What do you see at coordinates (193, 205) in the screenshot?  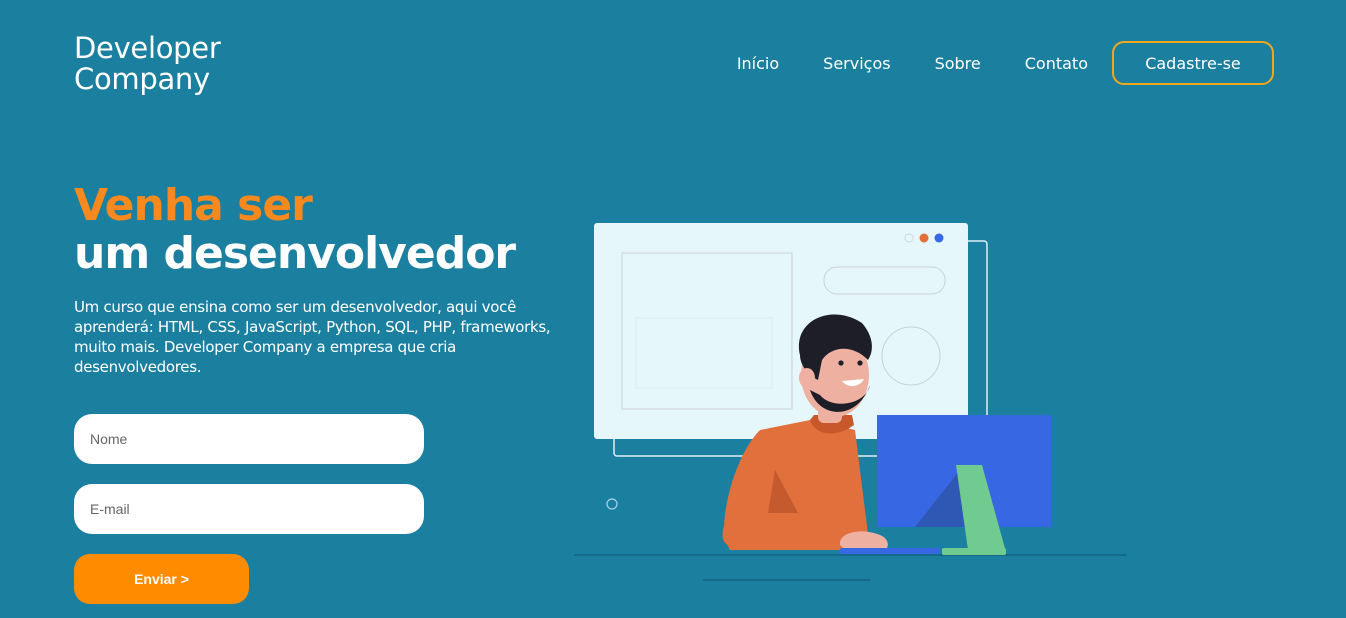 I see `hero-title-line-1: Venha ser` at bounding box center [193, 205].